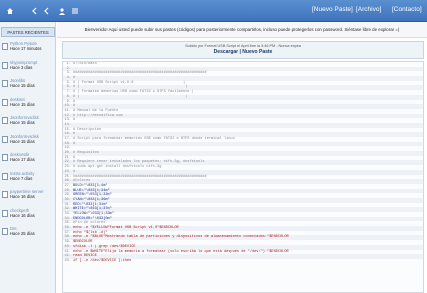  I want to click on paste-actions-link: Descargar | Nuevo Paste, so click(243, 52).